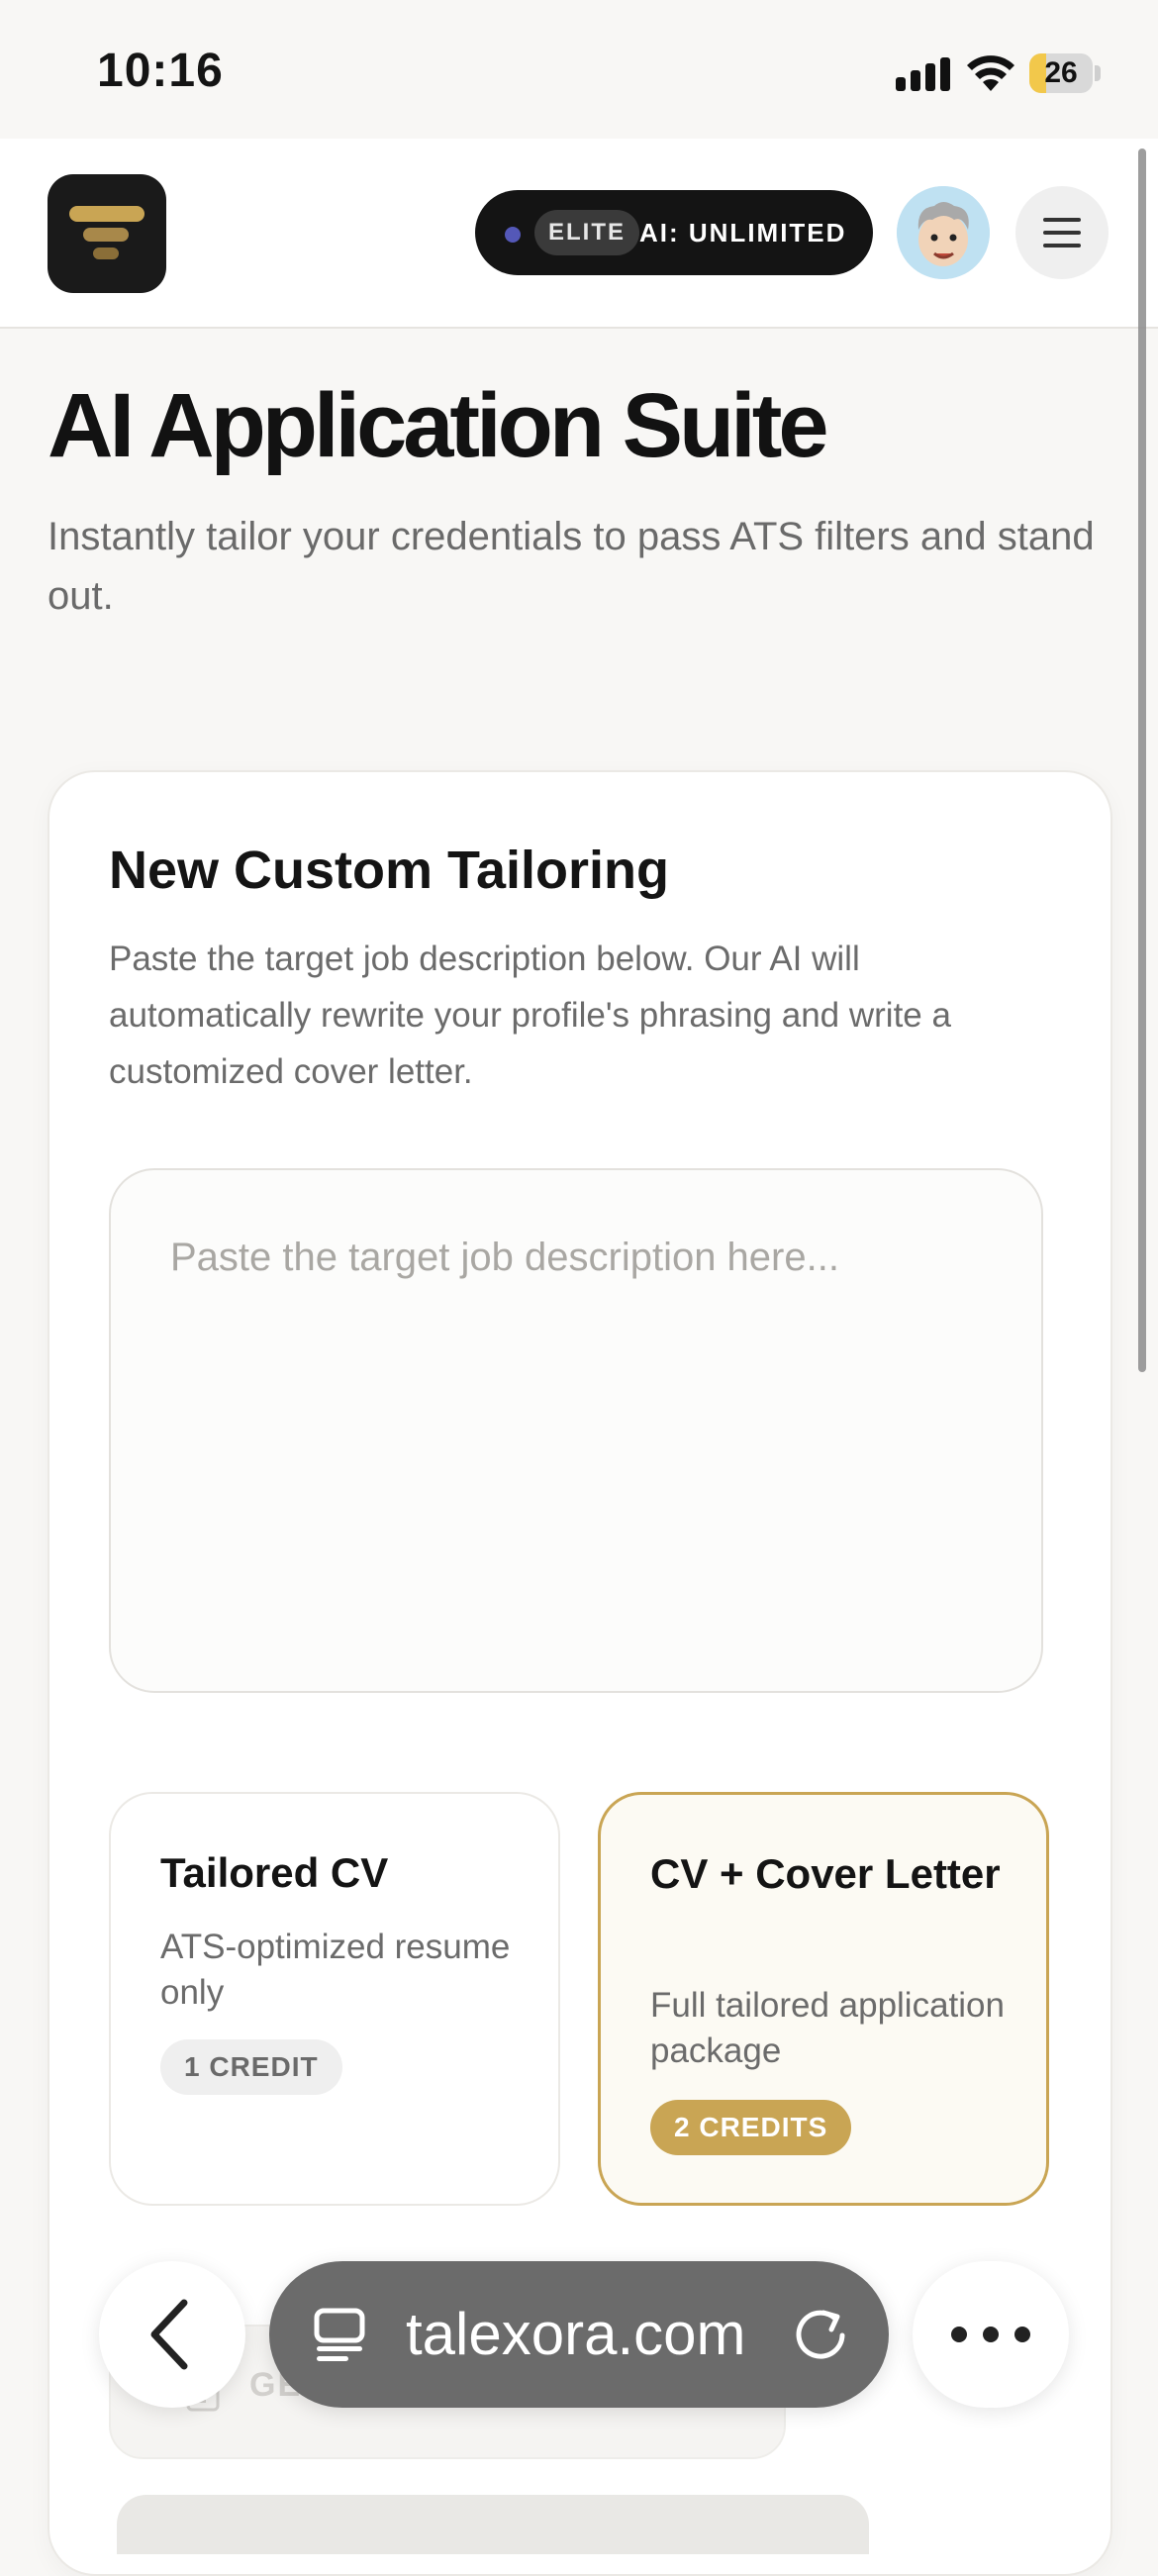 The height and width of the screenshot is (2576, 1158). Describe the element at coordinates (820, 2336) in the screenshot. I see `reload-icon` at that location.